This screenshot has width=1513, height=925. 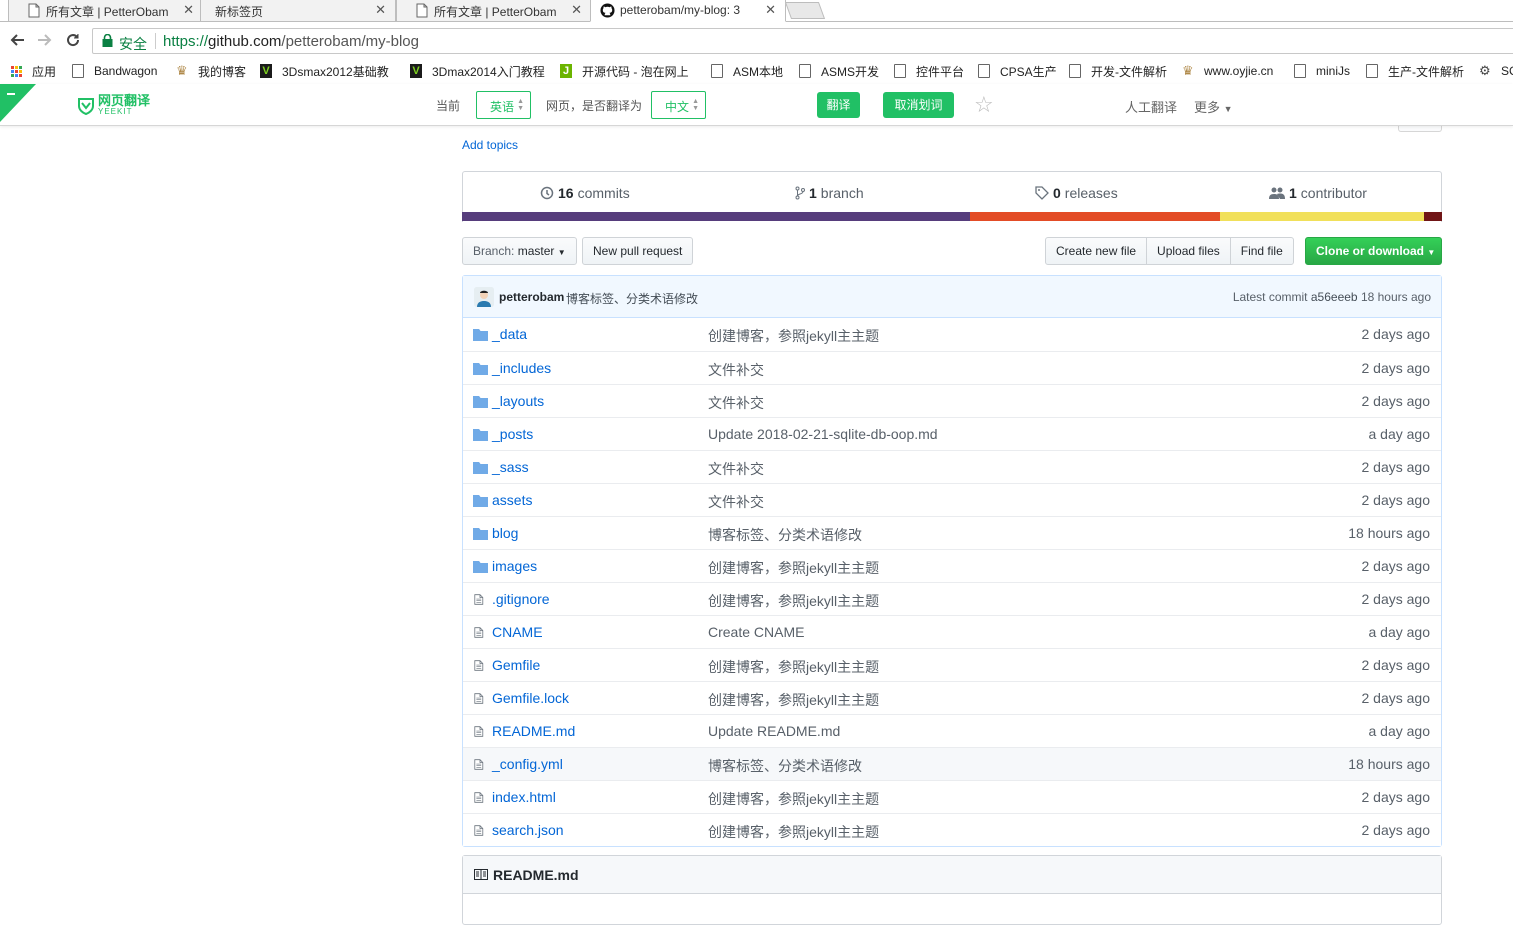 I want to click on bookmark-cpsa-prod: CPSA生产, so click(x=1017, y=71).